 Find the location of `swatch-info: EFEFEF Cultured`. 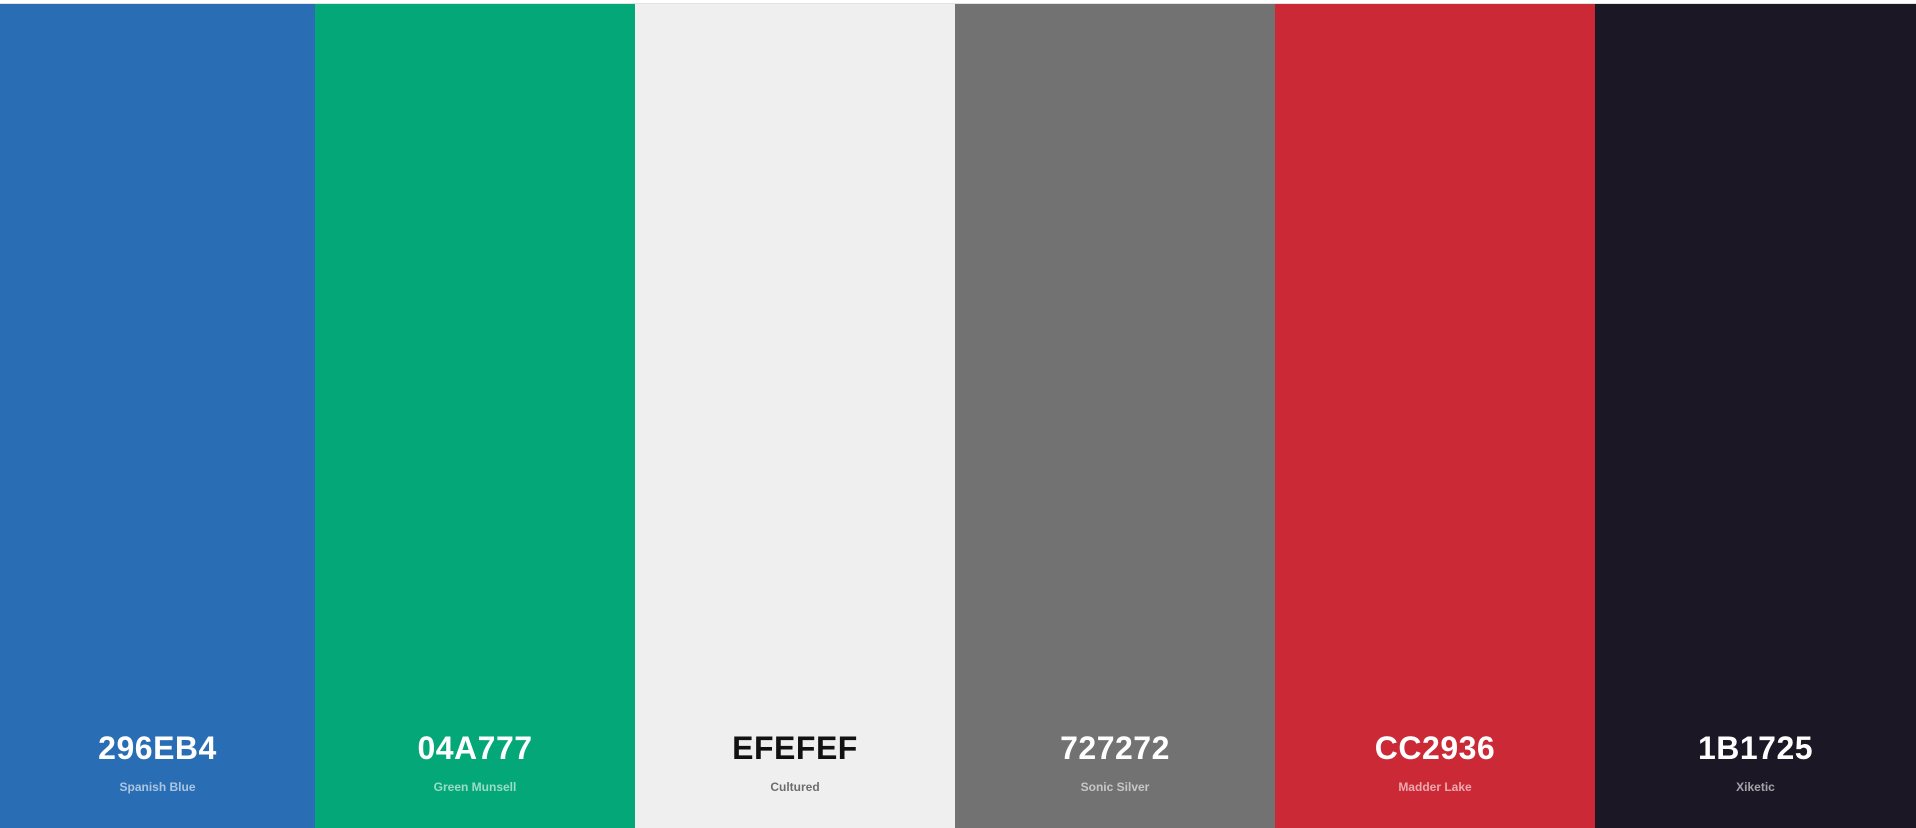

swatch-info: EFEFEF Cultured is located at coordinates (795, 762).